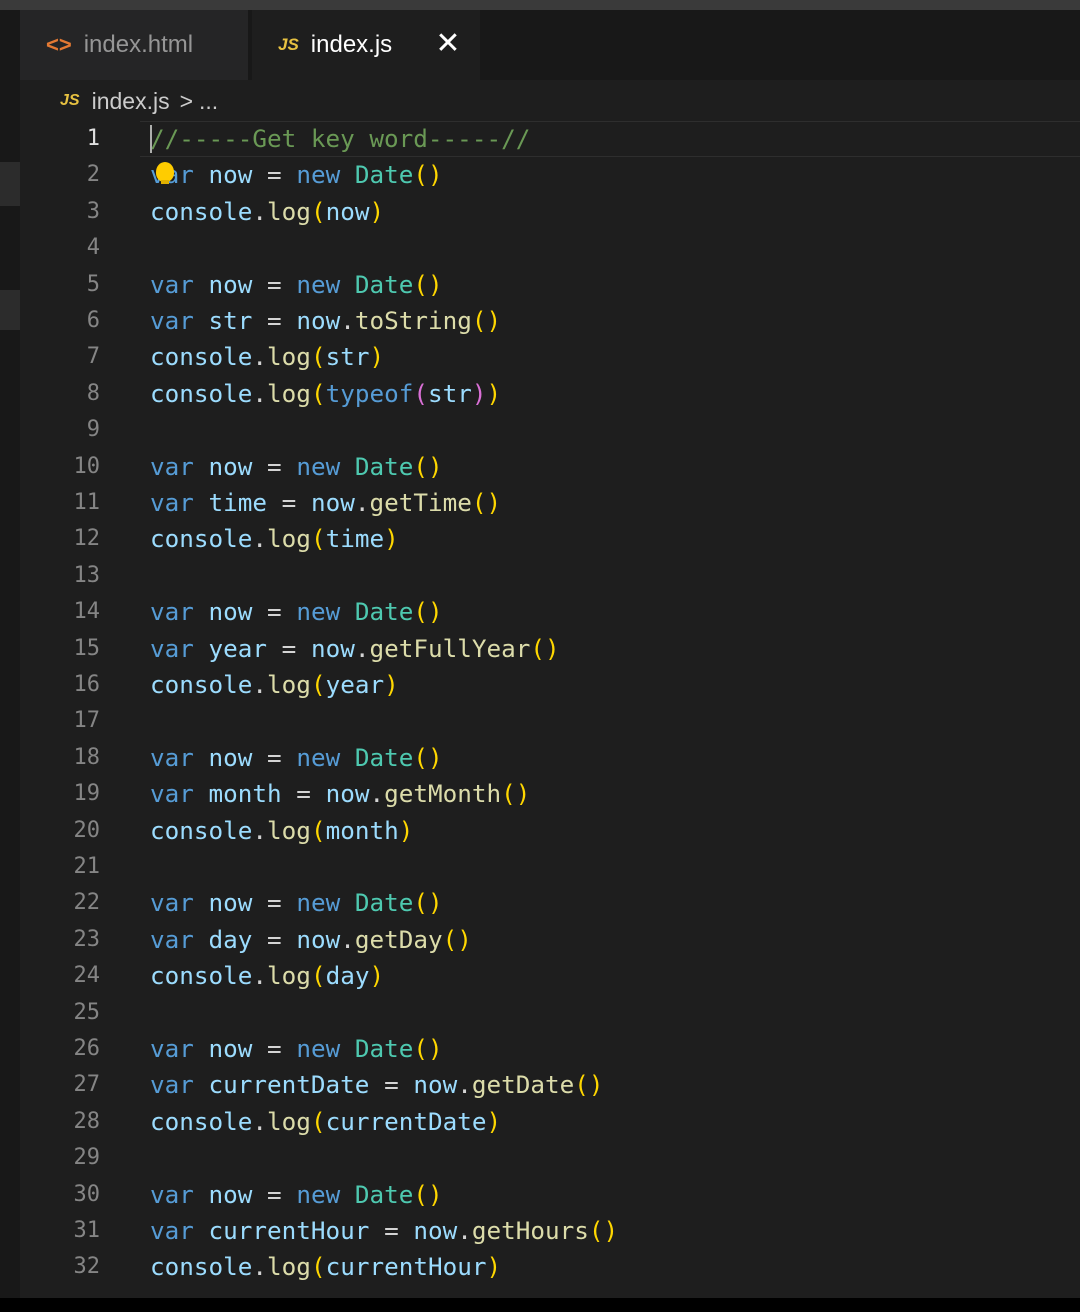 This screenshot has width=1080, height=1312. I want to click on code-line: 27 var currentDate = now.getDate(), so click(550, 1085).